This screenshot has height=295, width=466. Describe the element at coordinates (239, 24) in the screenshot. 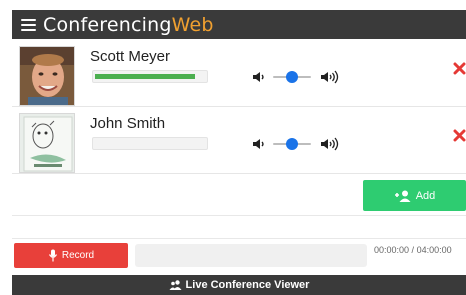

I see `app-header: ConferencingWeb` at that location.